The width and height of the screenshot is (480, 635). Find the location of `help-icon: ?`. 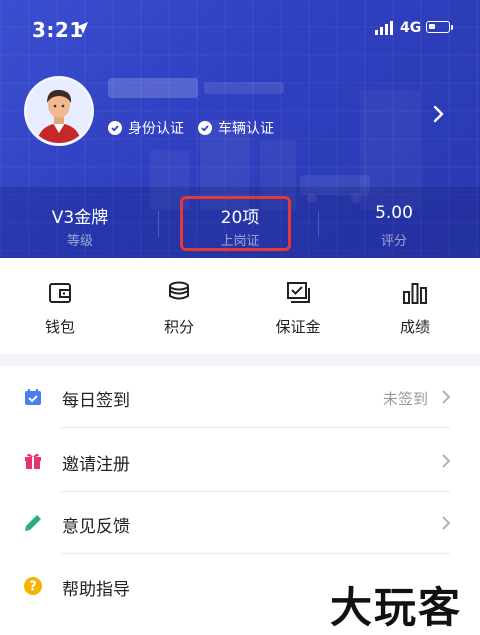

help-icon: ? is located at coordinates (33, 586).